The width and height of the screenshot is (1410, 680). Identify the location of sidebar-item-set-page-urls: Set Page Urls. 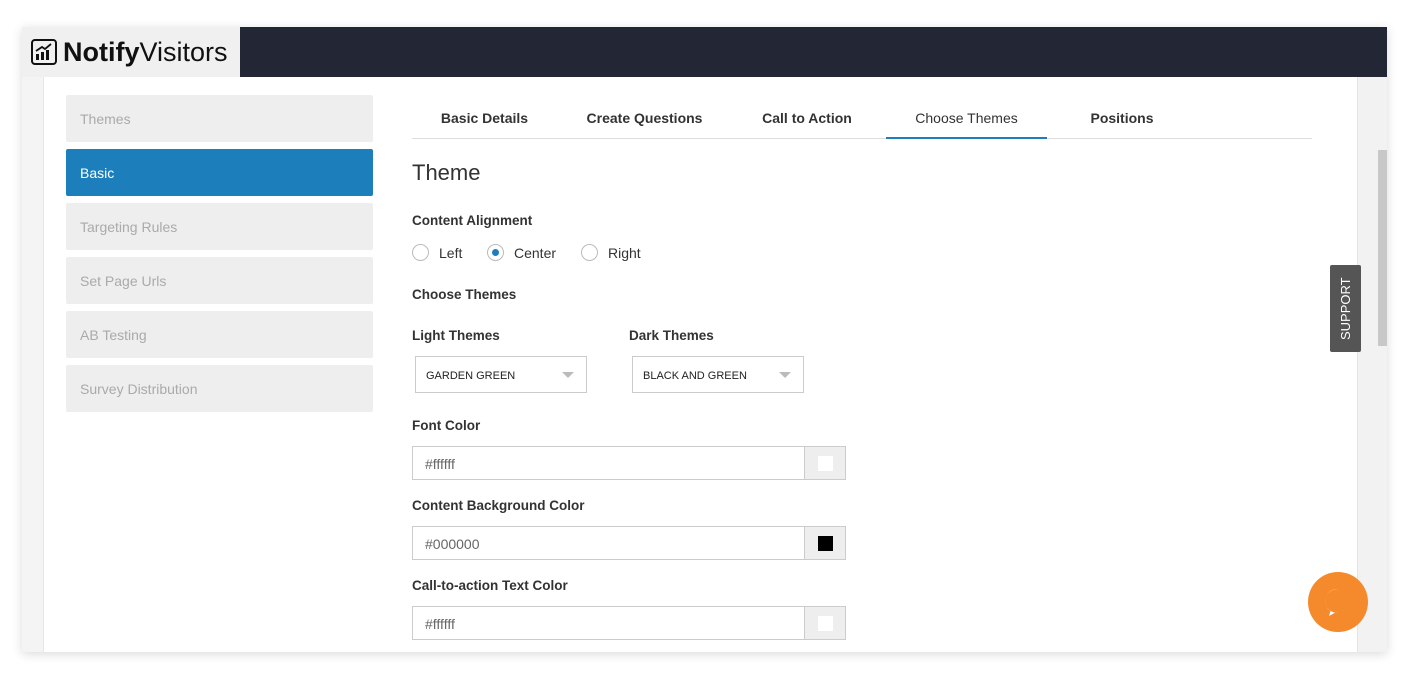
(219, 280).